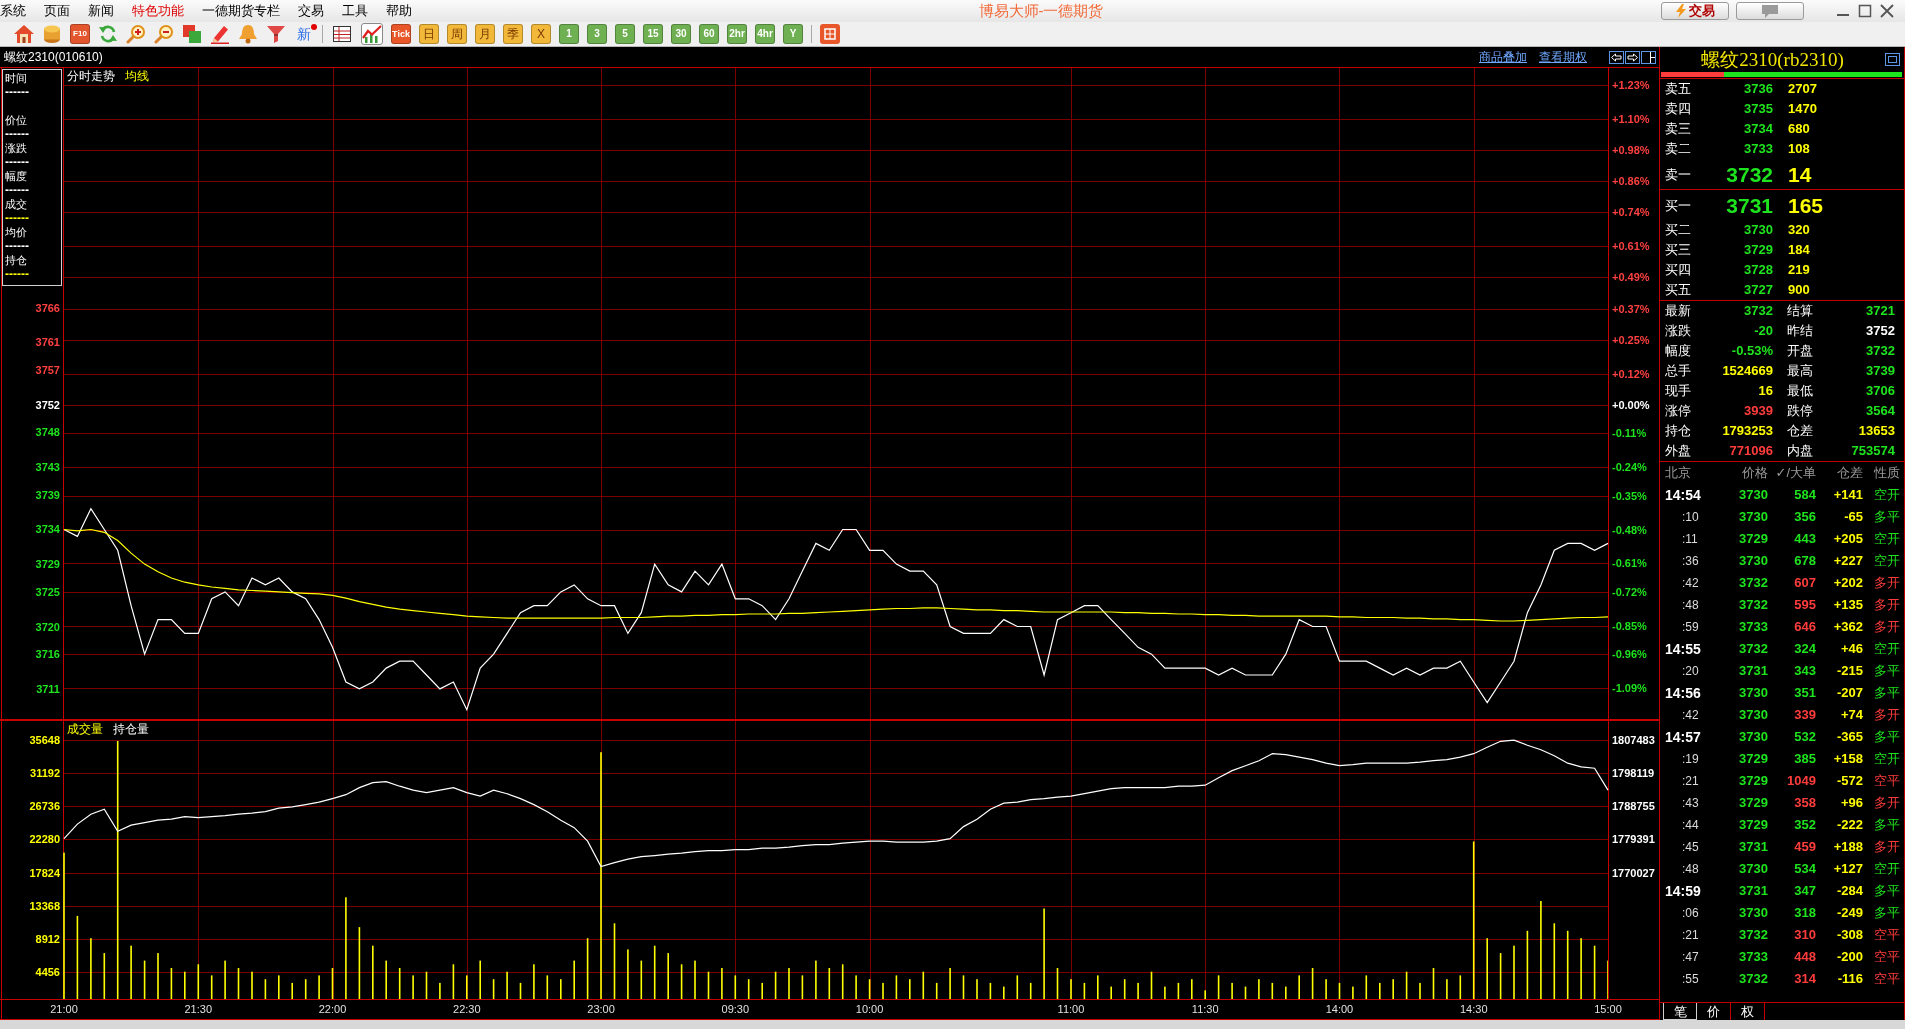 The image size is (1905, 1029). I want to click on trade-price: 3731, so click(1753, 671).